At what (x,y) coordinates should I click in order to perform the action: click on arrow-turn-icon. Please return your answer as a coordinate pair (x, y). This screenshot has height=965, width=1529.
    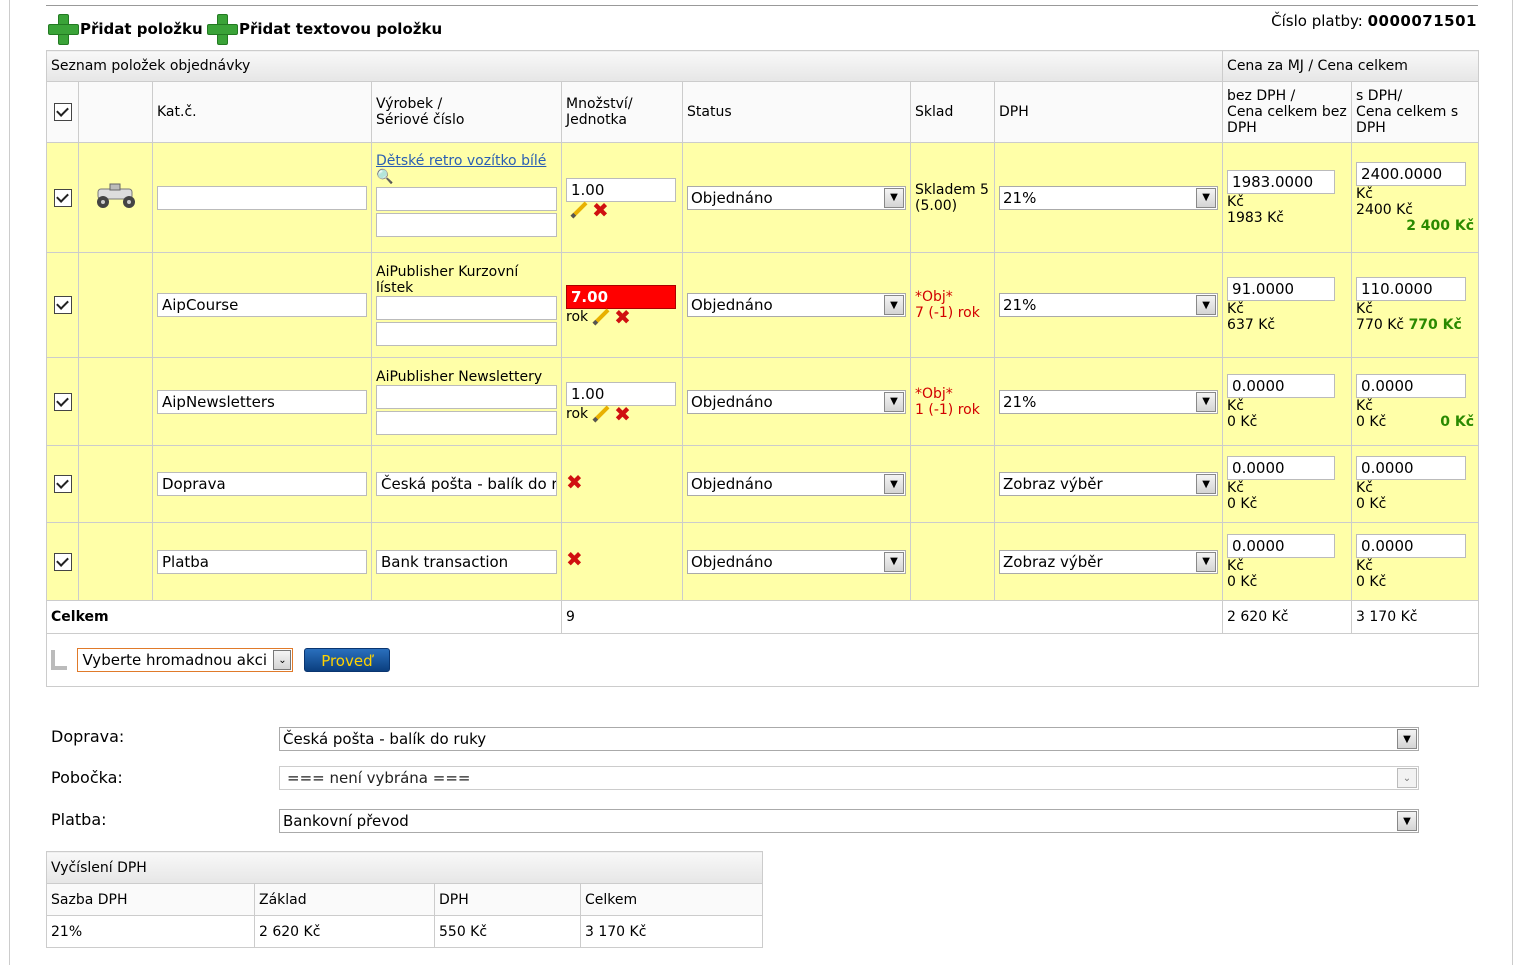
    Looking at the image, I should click on (59, 660).